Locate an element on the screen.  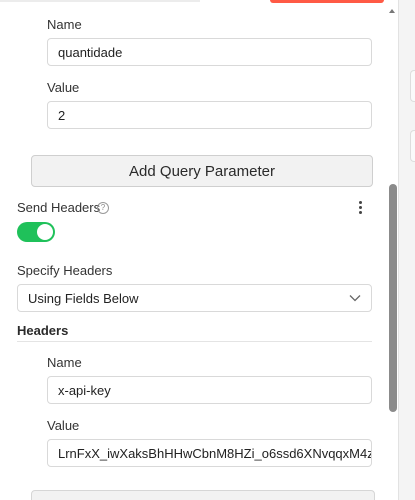
headers-divider is located at coordinates (194, 341).